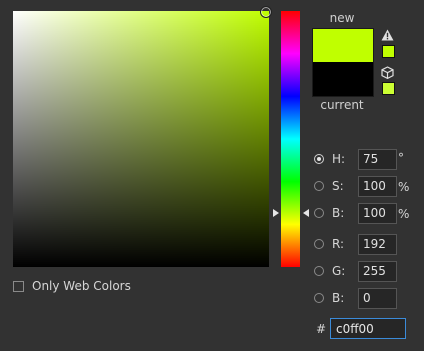  Describe the element at coordinates (377, 213) in the screenshot. I see `brightness-input: 100` at that location.